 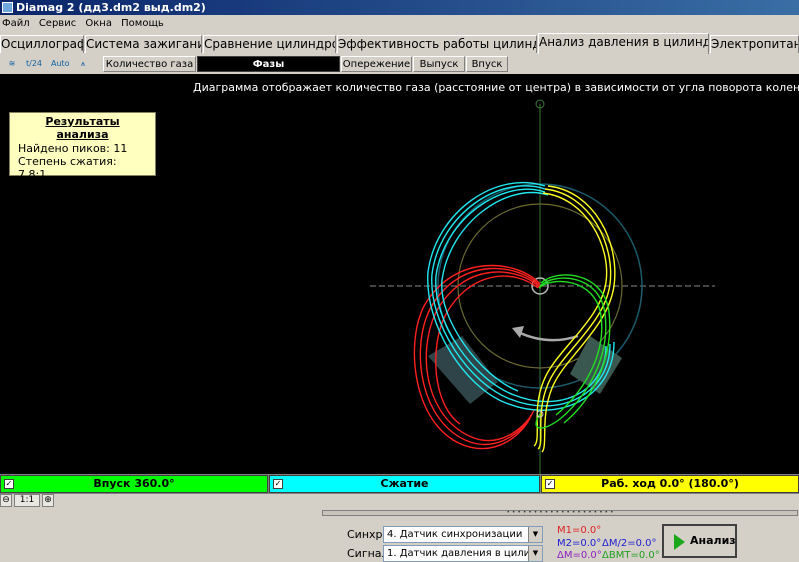 What do you see at coordinates (560, 513) in the screenshot?
I see `panel-splitter: • • • • • • • • • • • • • • • • • • • •` at bounding box center [560, 513].